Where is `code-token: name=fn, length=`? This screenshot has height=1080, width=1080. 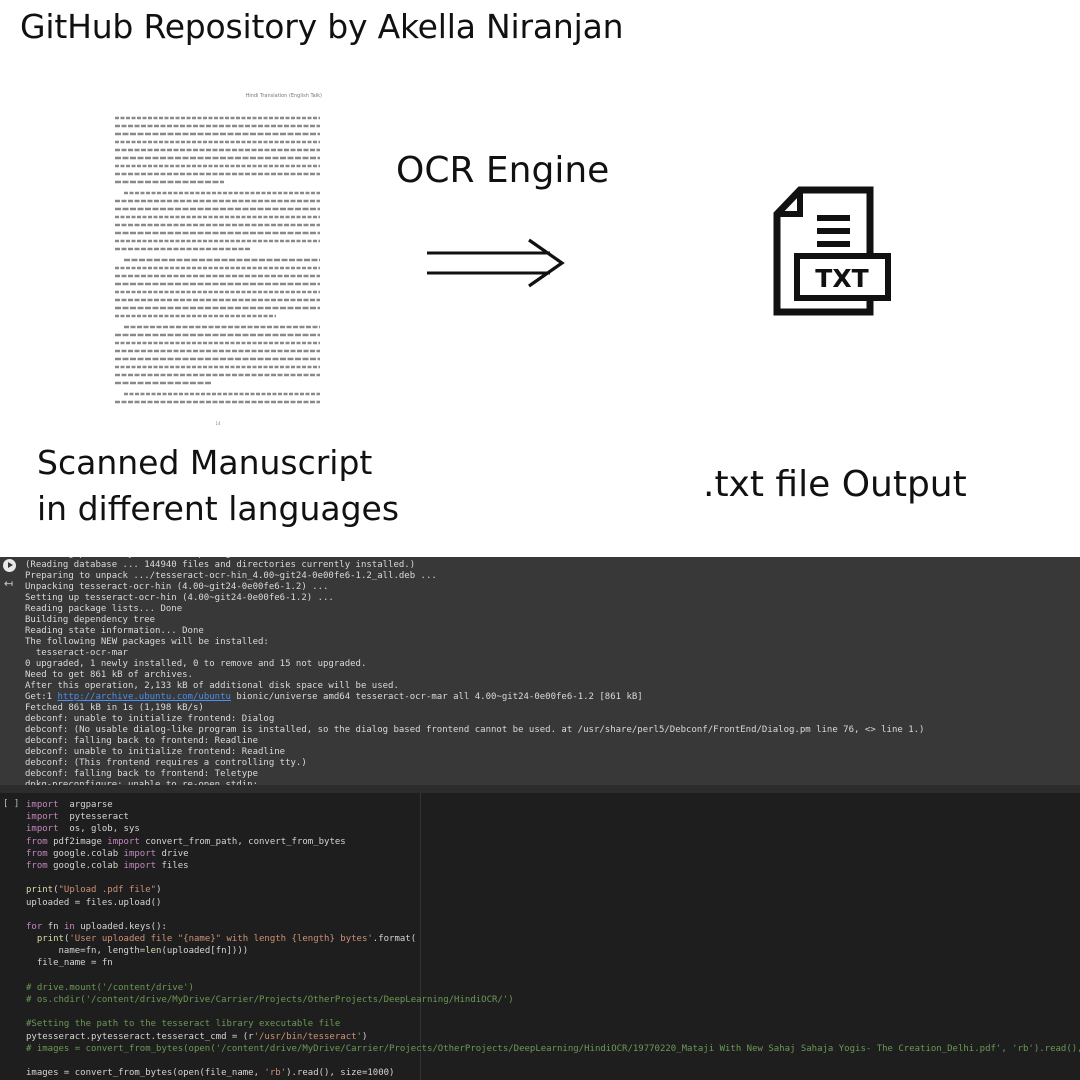
code-token: name=fn, length= is located at coordinates (86, 951).